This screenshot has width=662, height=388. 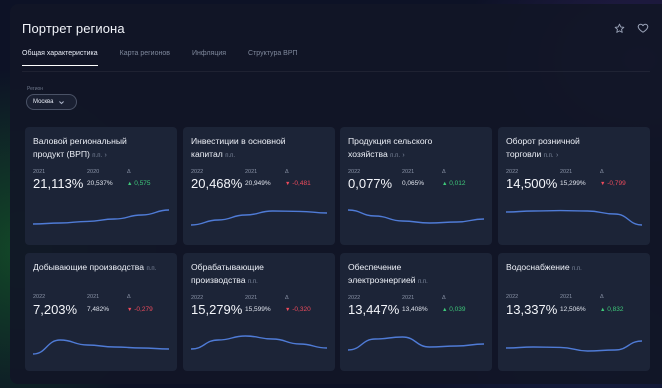 What do you see at coordinates (616, 183) in the screenshot?
I see `value-delta-number: -0,799` at bounding box center [616, 183].